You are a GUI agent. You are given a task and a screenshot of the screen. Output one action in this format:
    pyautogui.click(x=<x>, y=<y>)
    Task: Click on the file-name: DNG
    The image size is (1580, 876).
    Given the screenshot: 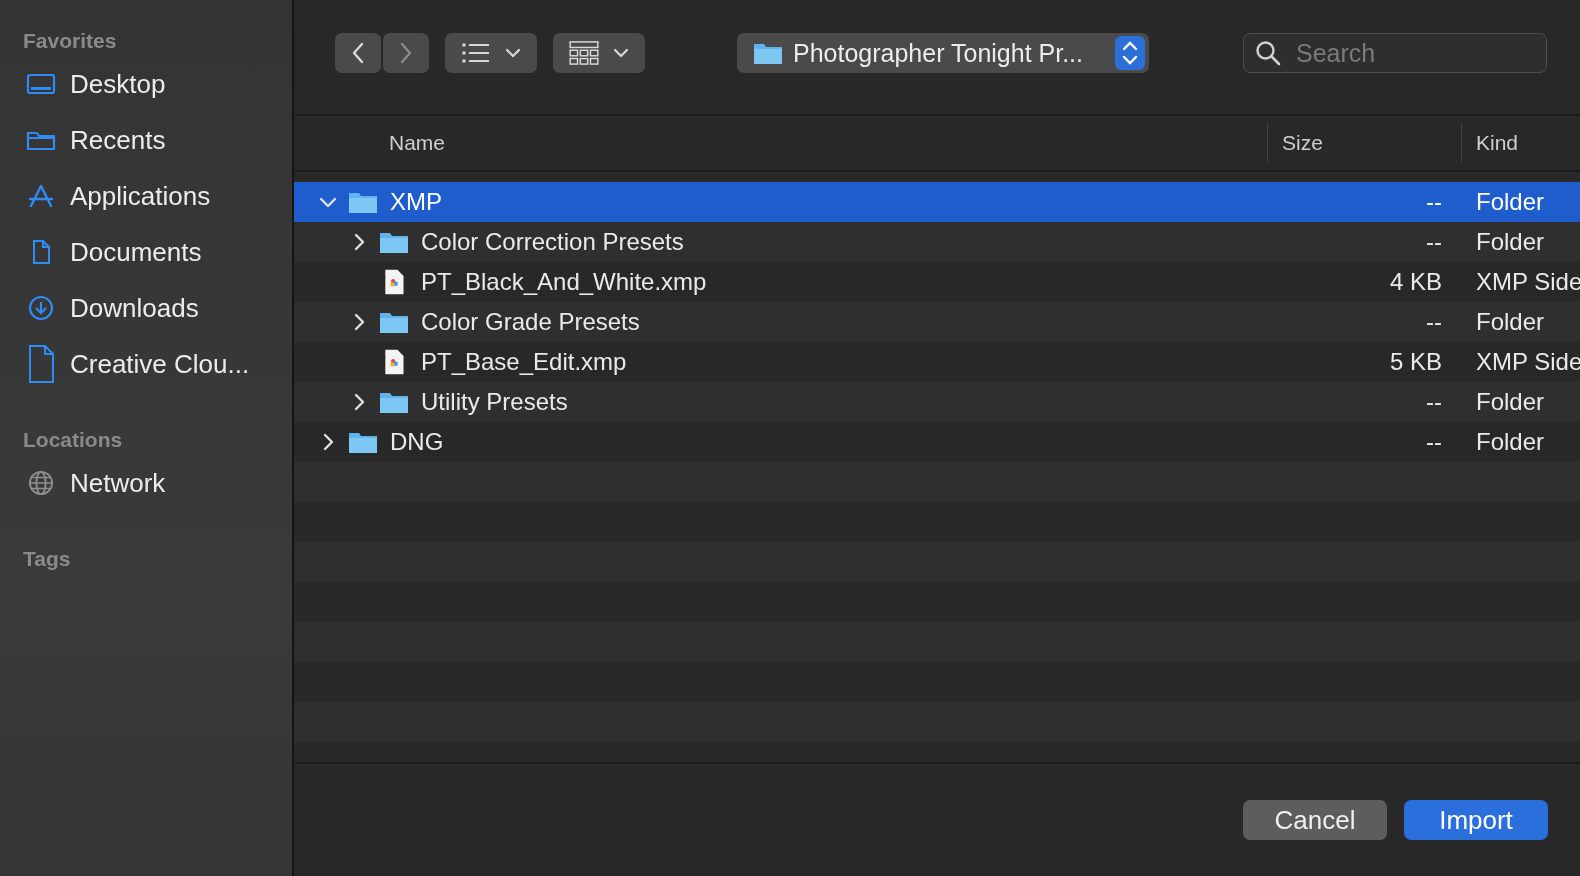 What is the action you would take?
    pyautogui.click(x=417, y=442)
    